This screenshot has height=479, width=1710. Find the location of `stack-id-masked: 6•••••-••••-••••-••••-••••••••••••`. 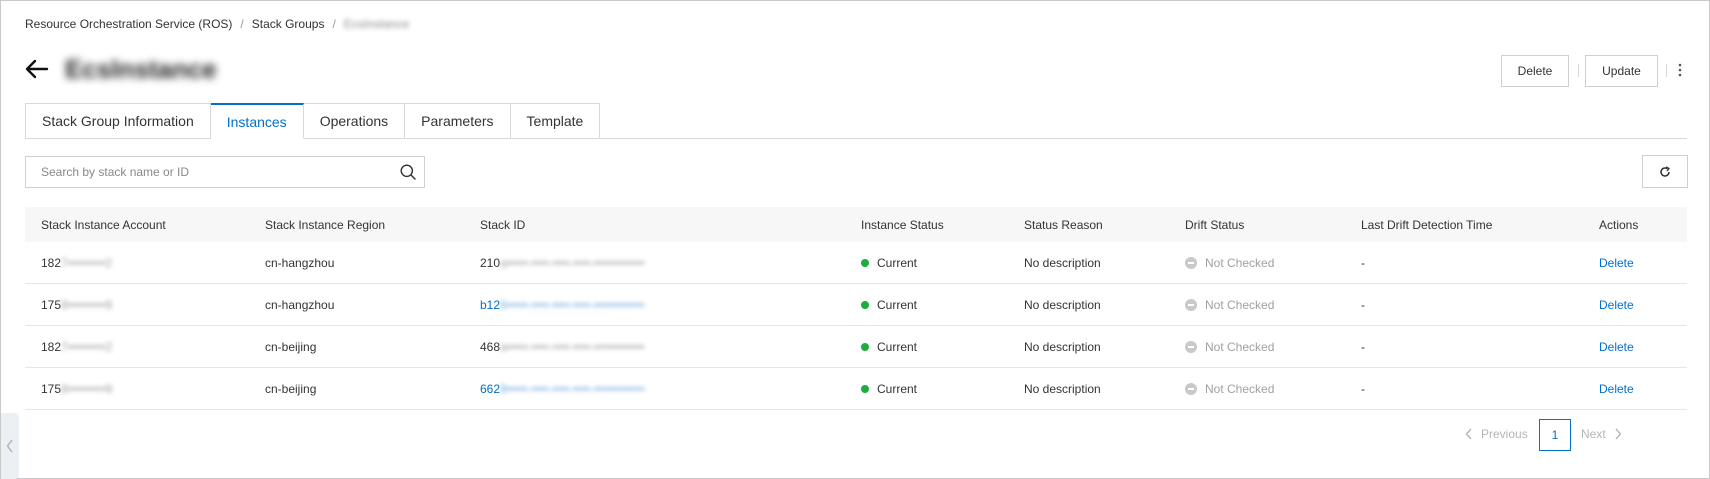

stack-id-masked: 6•••••-••••-••••-••••-•••••••••••• is located at coordinates (572, 304).